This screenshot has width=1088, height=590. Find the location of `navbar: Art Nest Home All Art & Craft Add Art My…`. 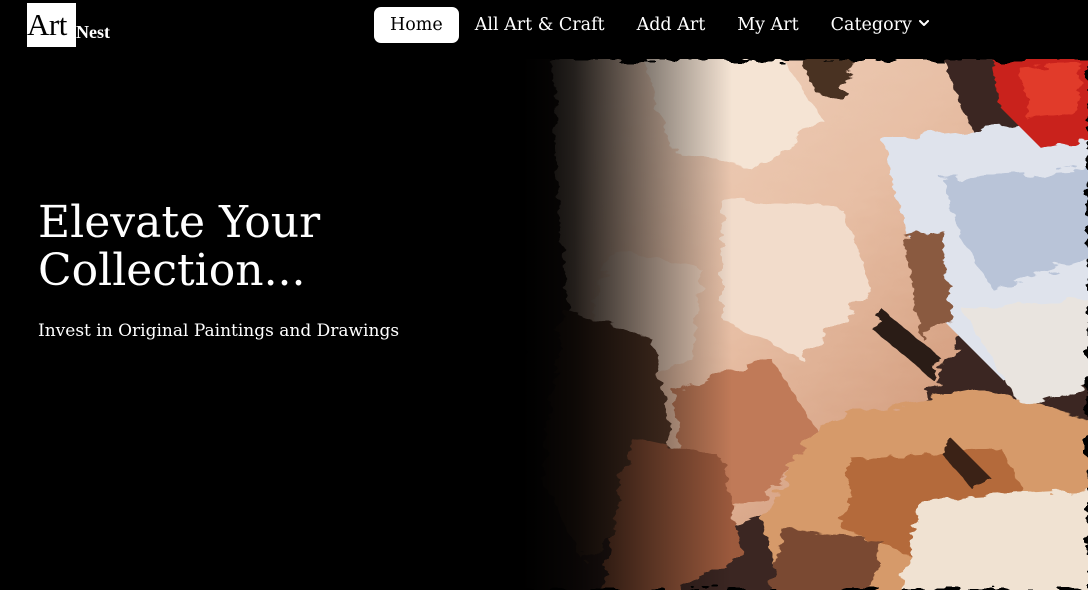

navbar: Art Nest Home All Art & Craft Add Art My… is located at coordinates (544, 28).